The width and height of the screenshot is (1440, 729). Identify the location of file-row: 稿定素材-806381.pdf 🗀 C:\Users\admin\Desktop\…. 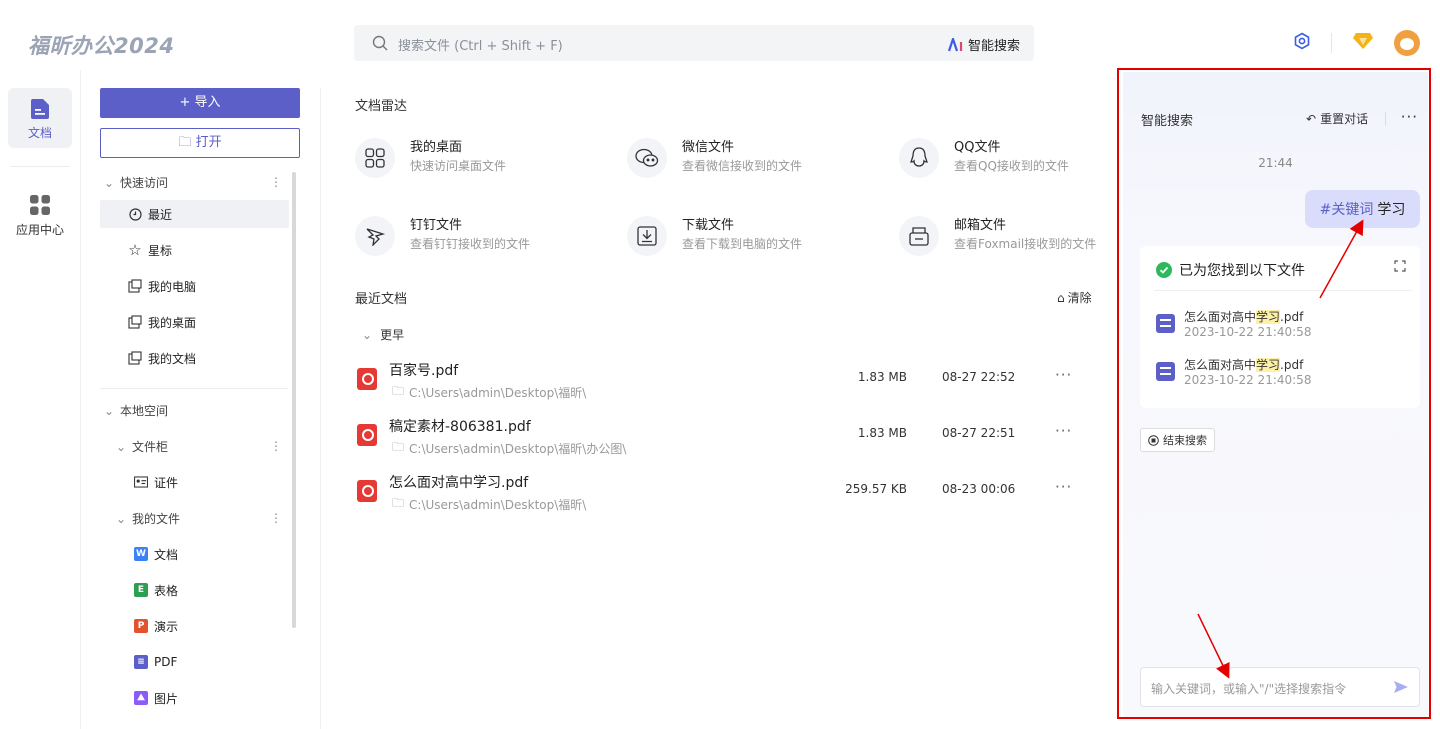
(727, 436).